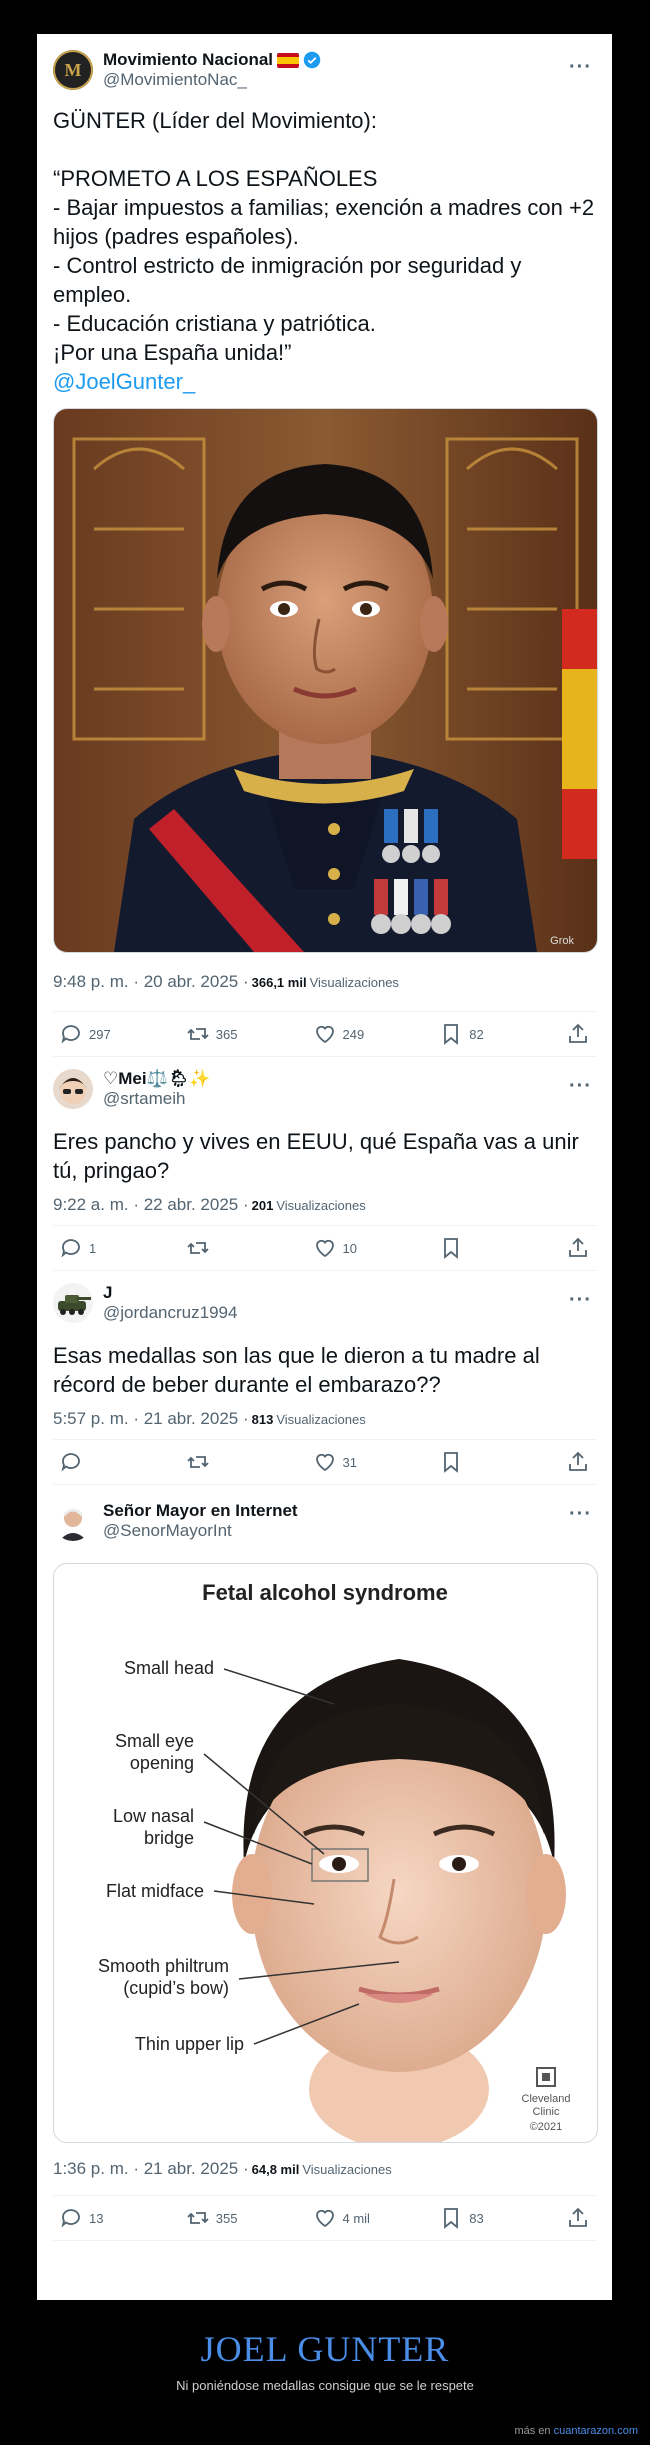  What do you see at coordinates (312, 60) in the screenshot?
I see `verified-badge-icon` at bounding box center [312, 60].